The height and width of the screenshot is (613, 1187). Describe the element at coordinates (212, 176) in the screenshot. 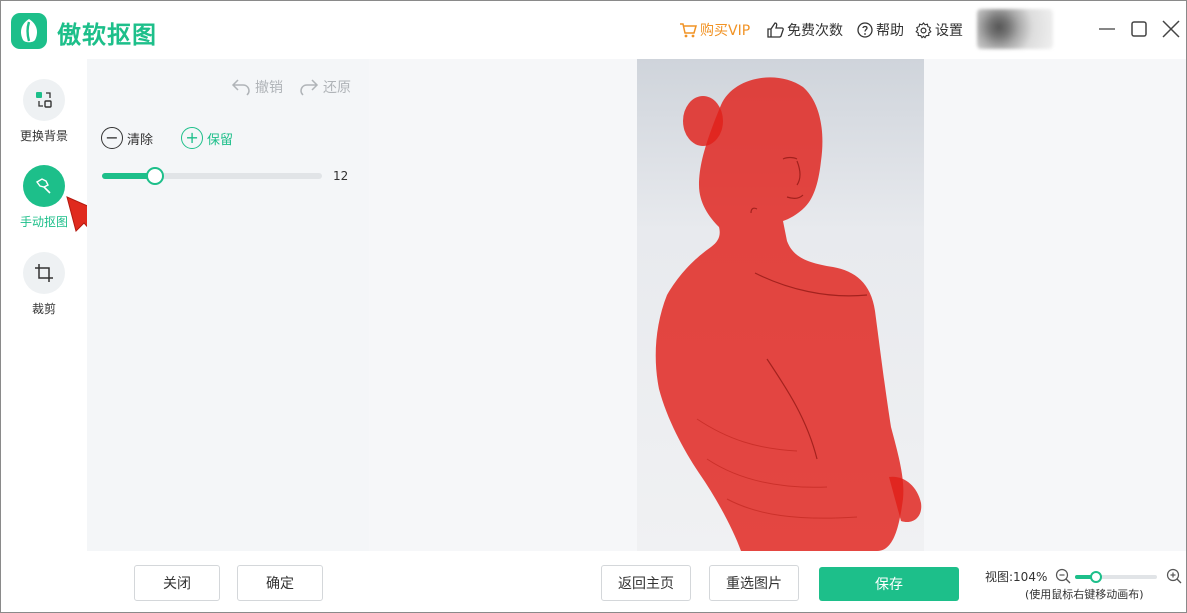

I see `brush-size-slider` at that location.